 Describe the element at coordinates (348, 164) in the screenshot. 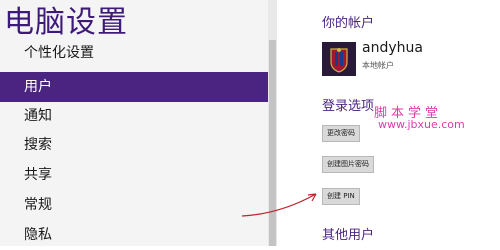

I see `create-picture-password-button: 创建图片密码` at that location.